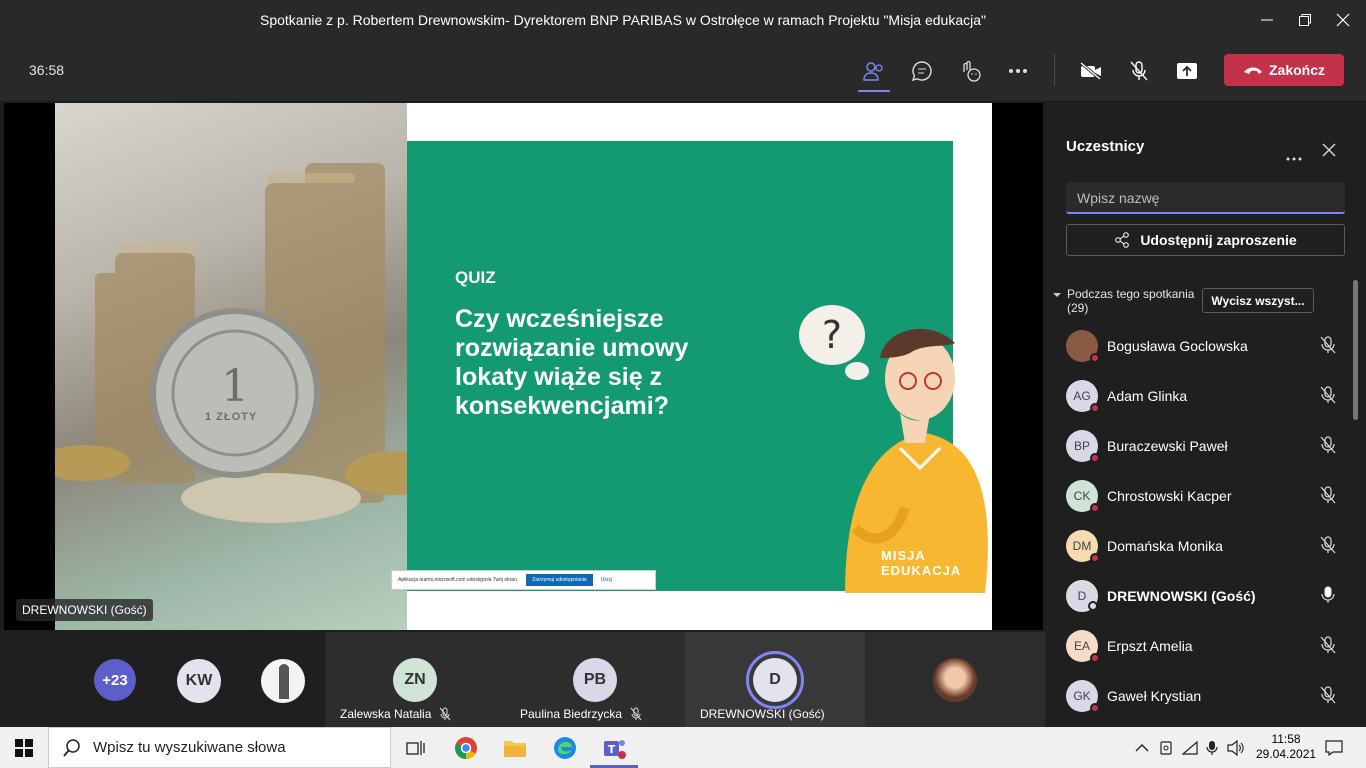 The height and width of the screenshot is (768, 1366). I want to click on search-icon, so click(71, 747).